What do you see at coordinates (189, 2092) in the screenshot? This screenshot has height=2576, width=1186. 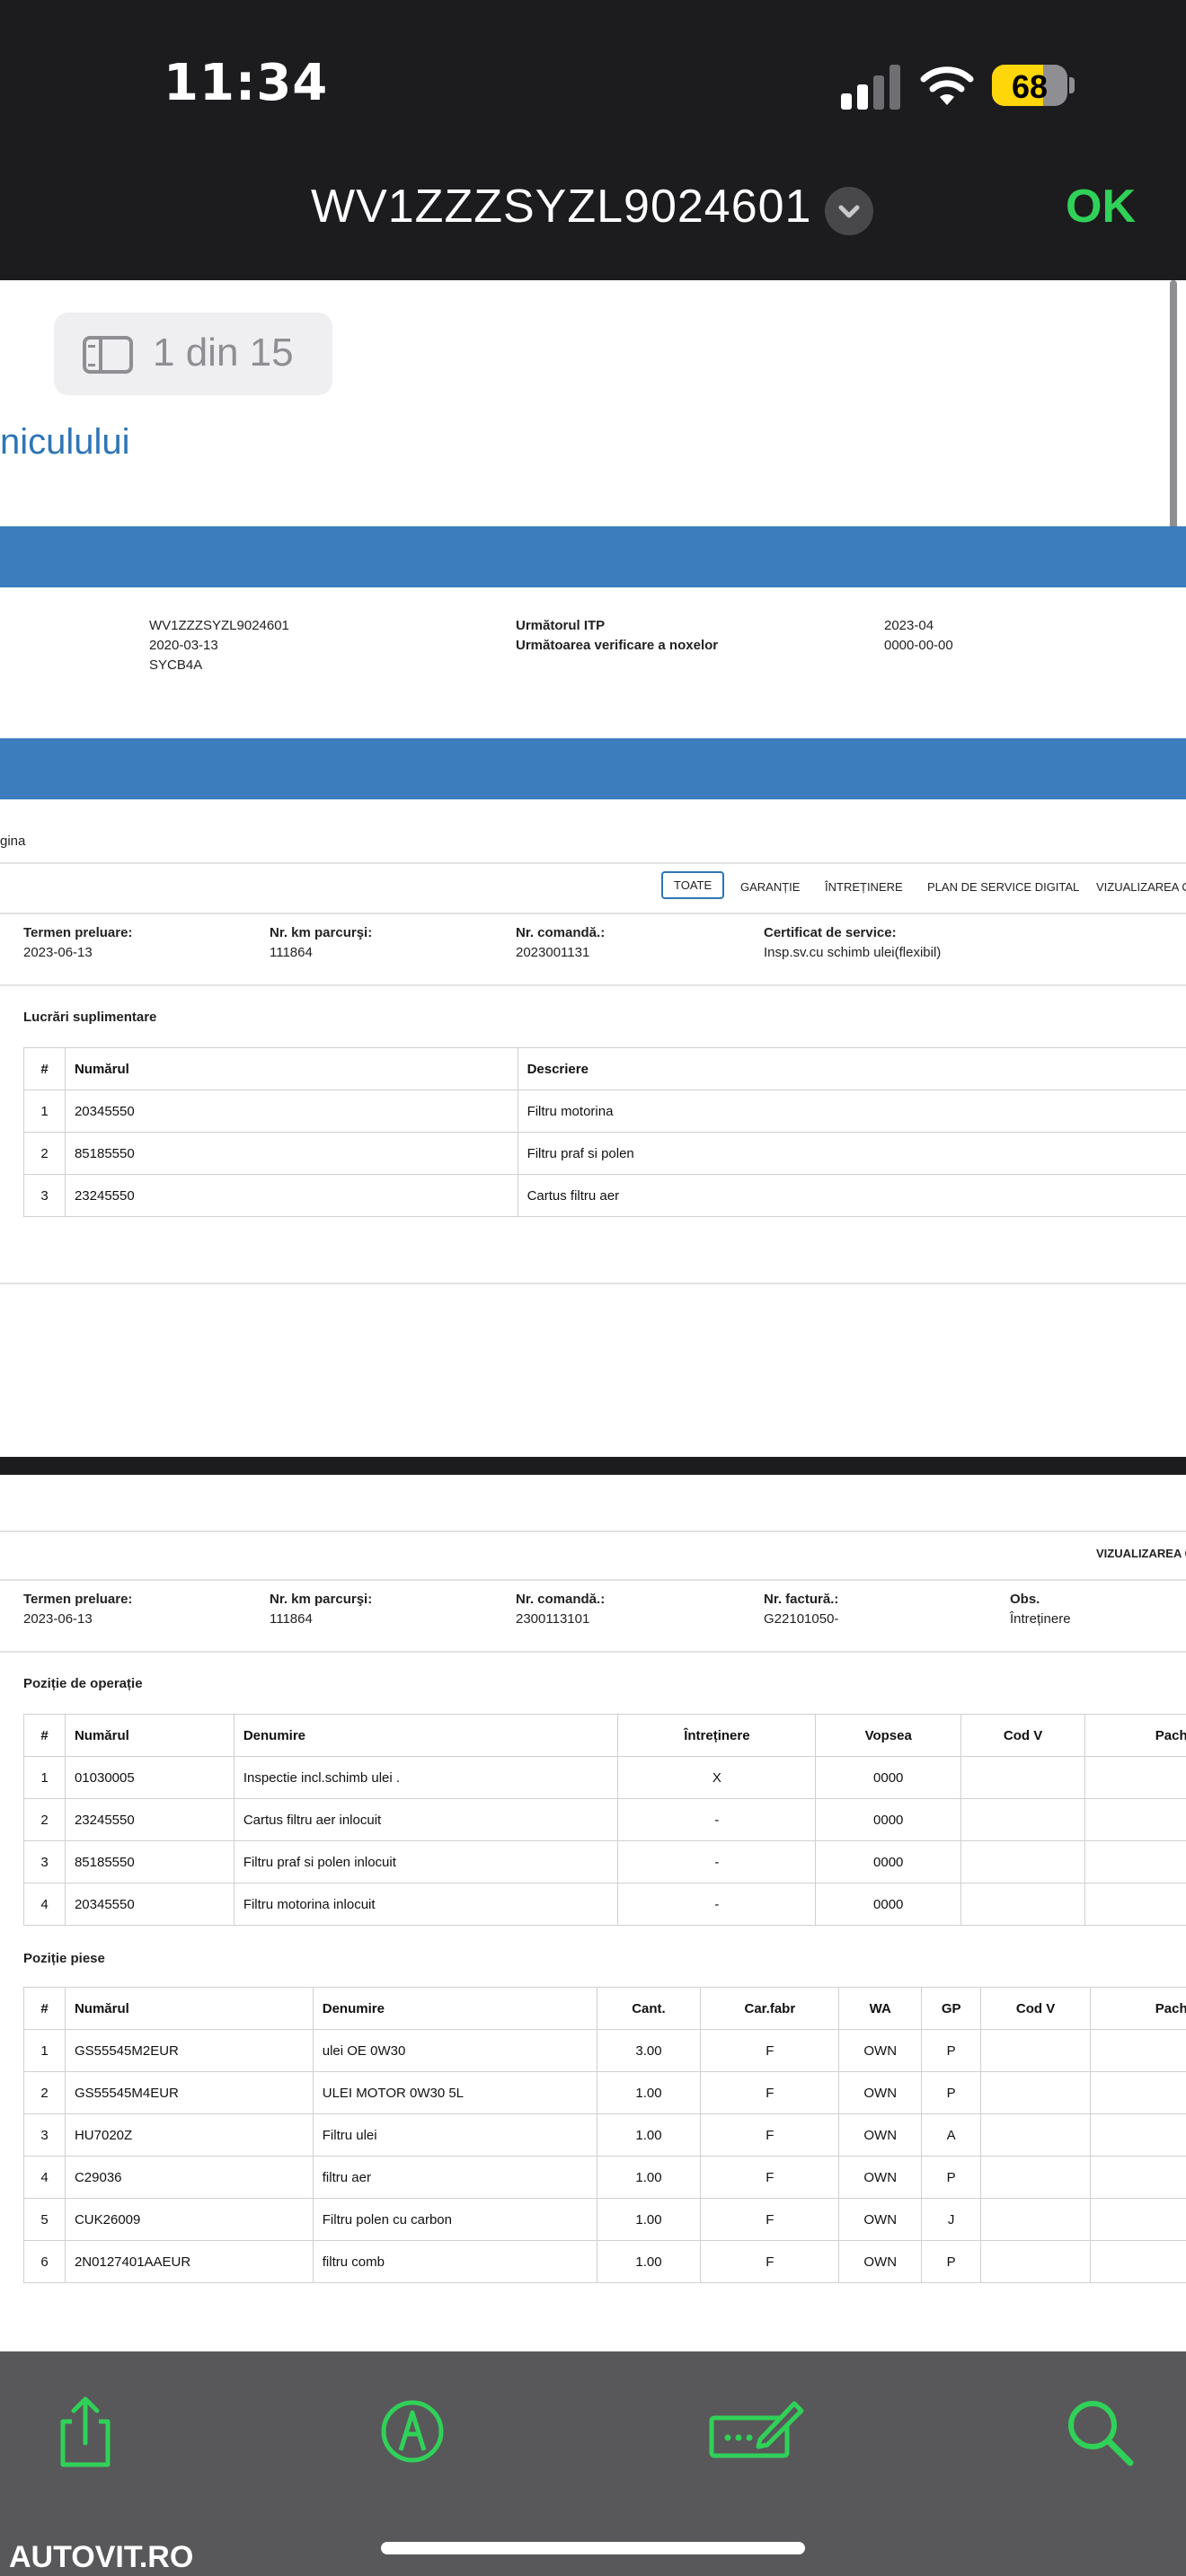 I see `table-cell: GS55545M4EUR` at bounding box center [189, 2092].